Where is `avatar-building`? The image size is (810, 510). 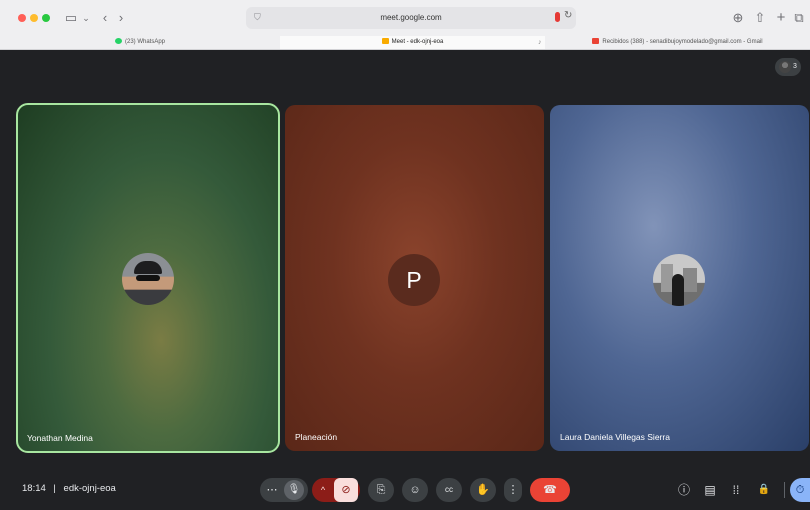 avatar-building is located at coordinates (690, 280).